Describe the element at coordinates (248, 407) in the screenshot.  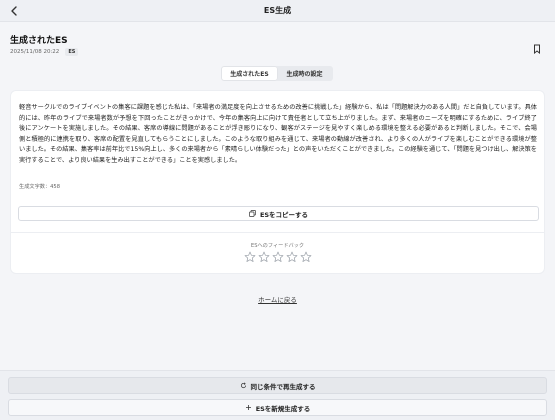
I see `plus-icon` at that location.